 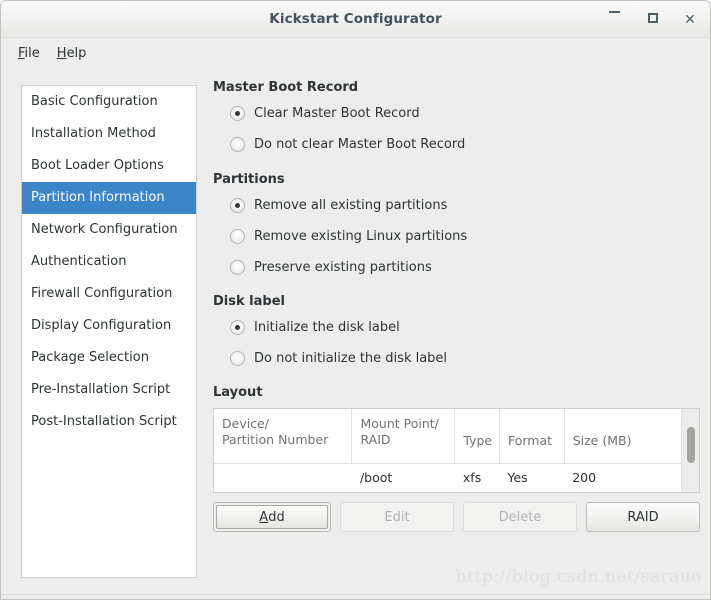 What do you see at coordinates (690, 20) in the screenshot?
I see `close-button: ✕` at bounding box center [690, 20].